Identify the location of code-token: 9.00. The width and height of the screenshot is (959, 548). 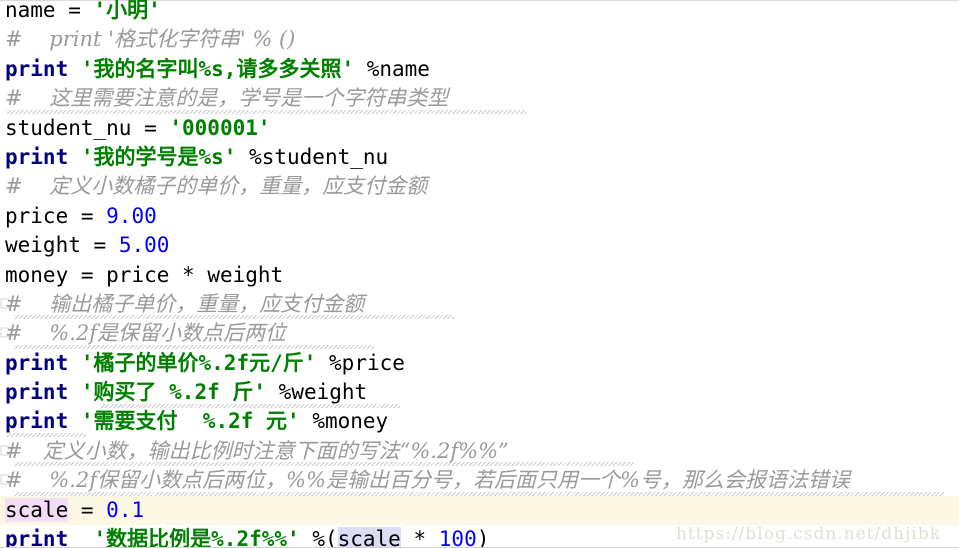
(131, 215).